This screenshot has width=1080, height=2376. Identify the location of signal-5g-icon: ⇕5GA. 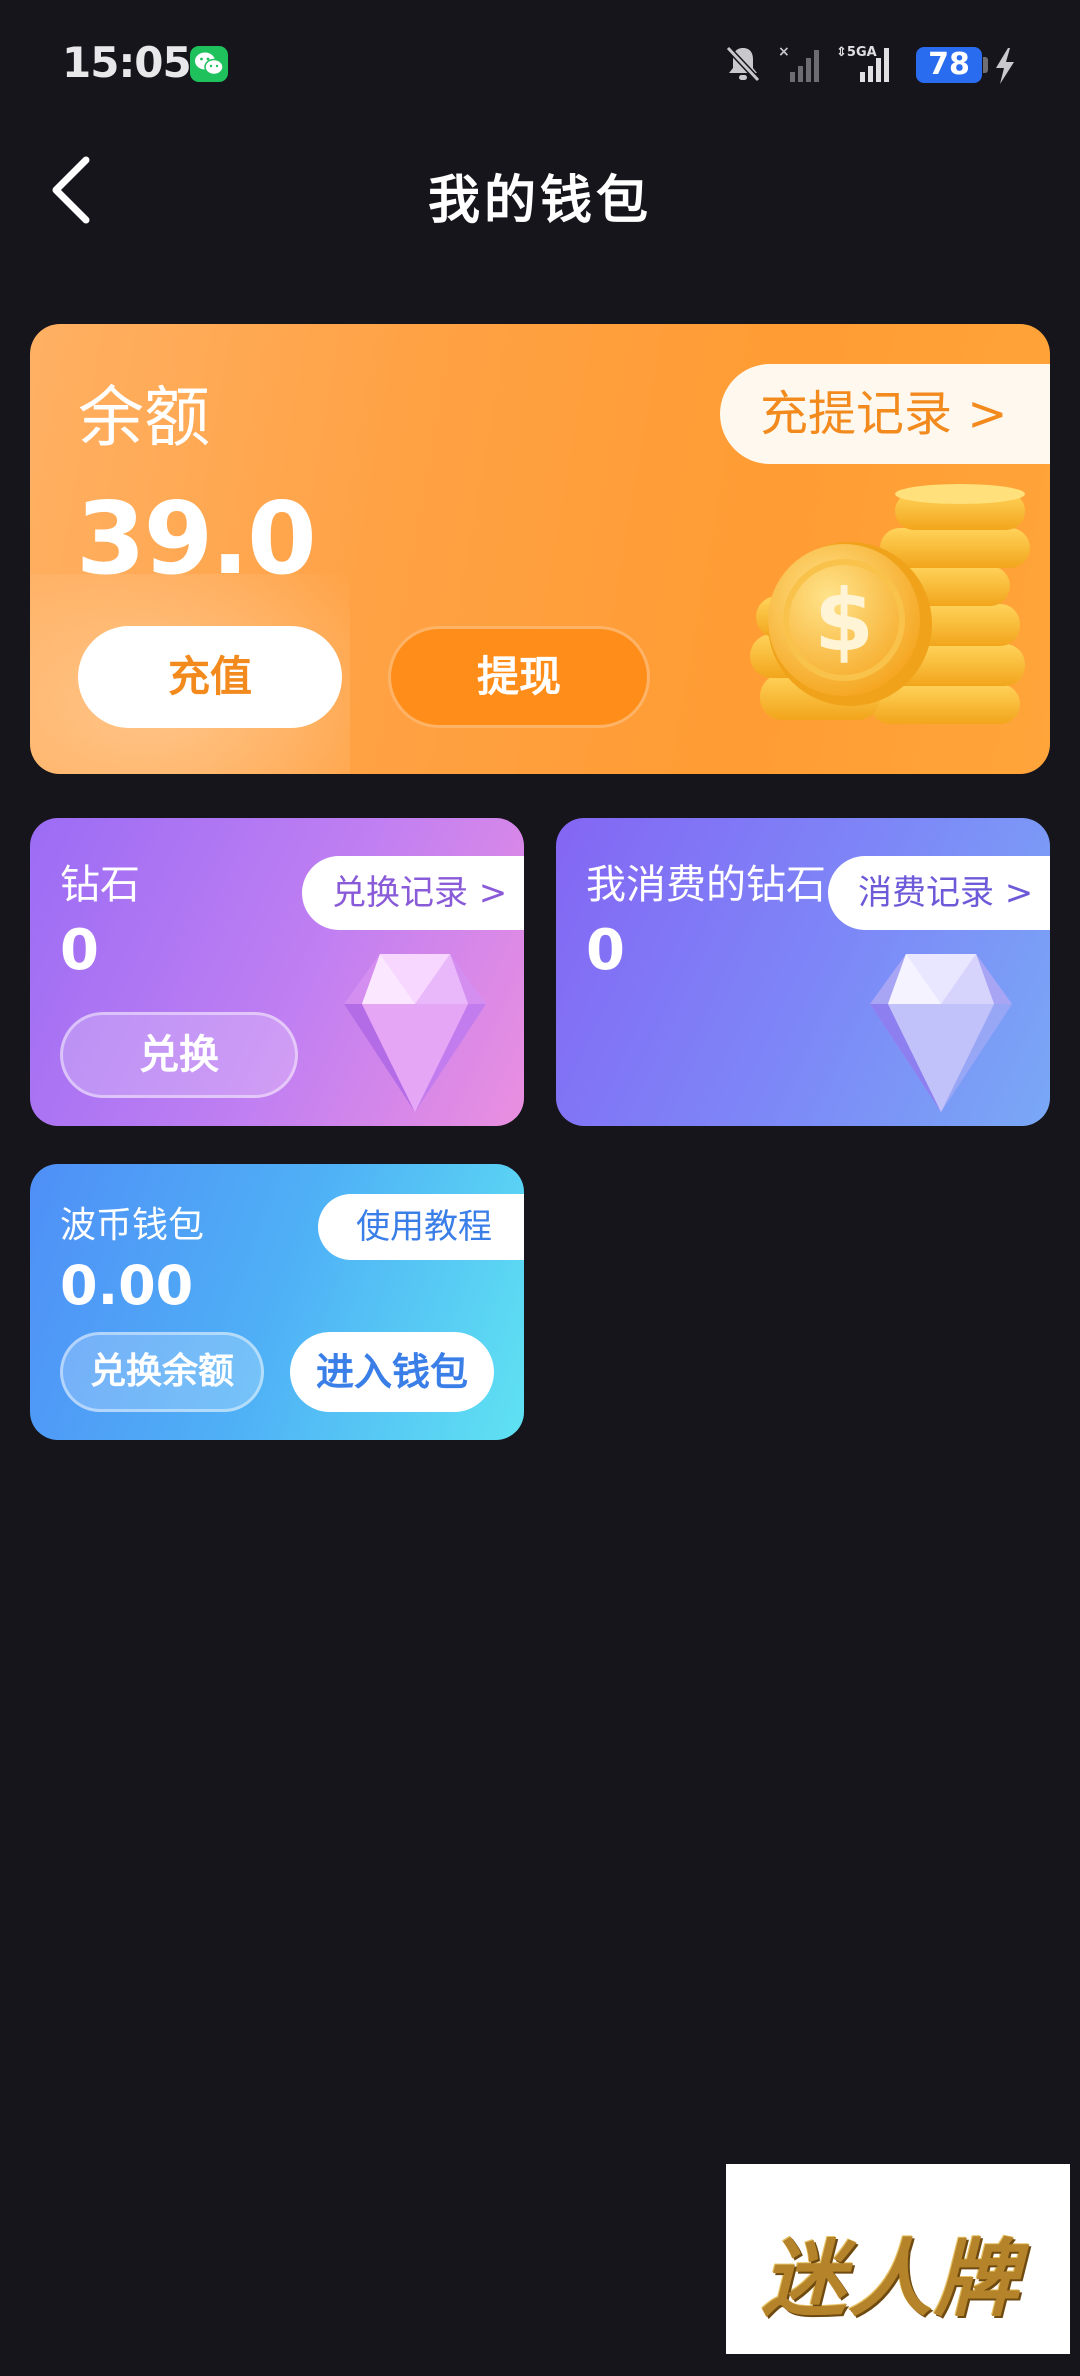
(862, 63).